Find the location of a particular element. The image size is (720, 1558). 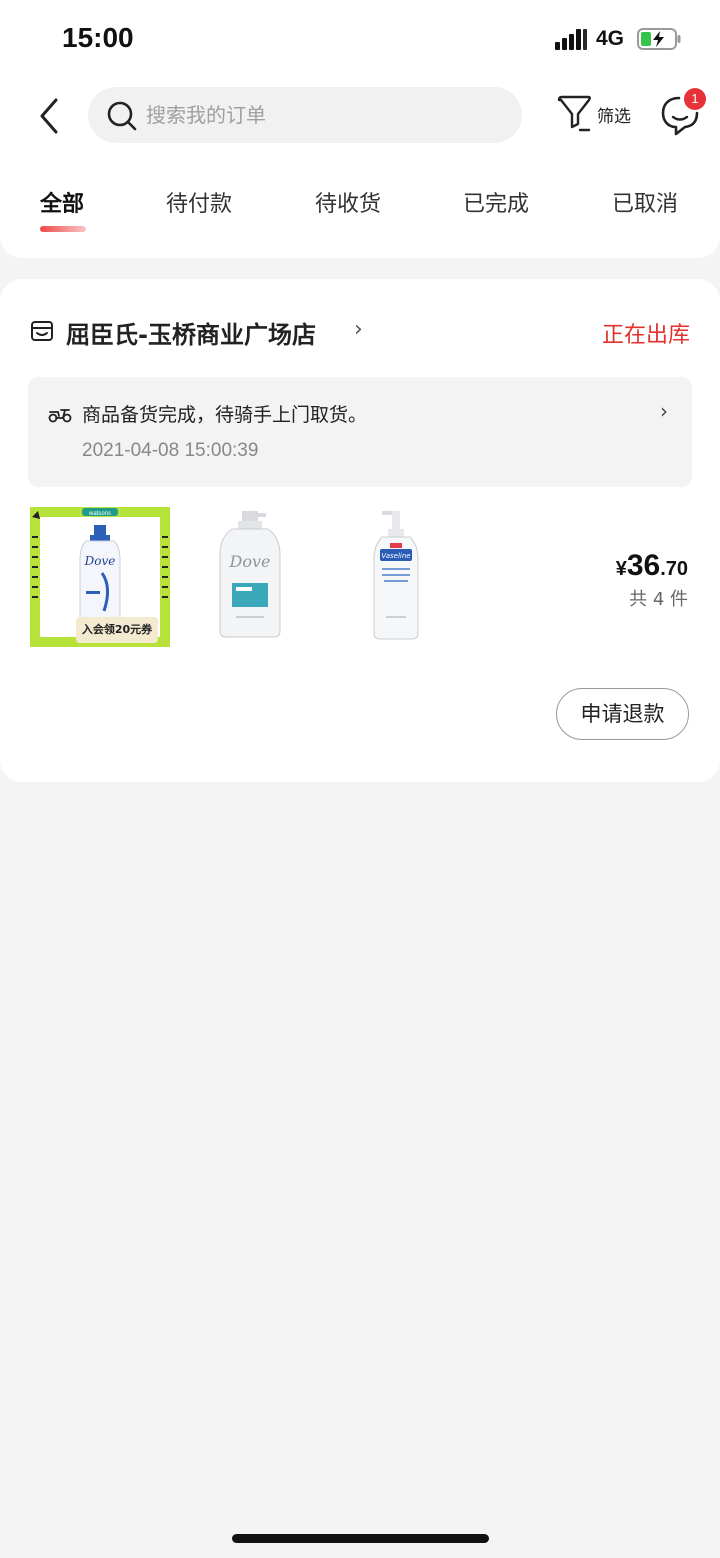

search-bar is located at coordinates (305, 115).